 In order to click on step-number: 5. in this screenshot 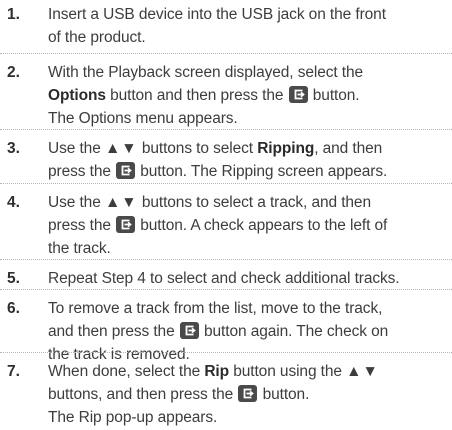, I will do `click(13, 278)`.